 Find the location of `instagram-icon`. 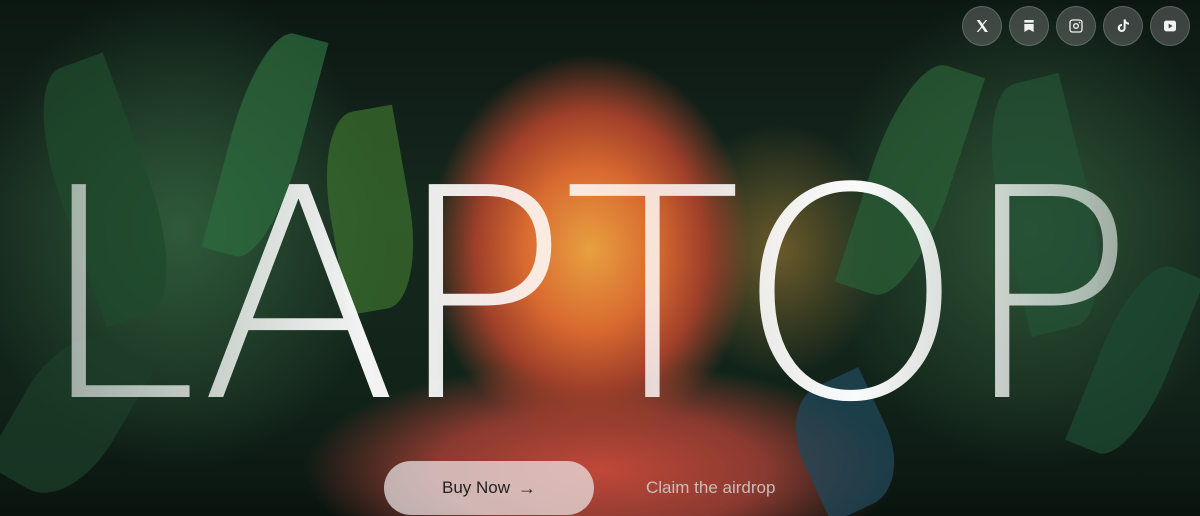

instagram-icon is located at coordinates (1076, 26).